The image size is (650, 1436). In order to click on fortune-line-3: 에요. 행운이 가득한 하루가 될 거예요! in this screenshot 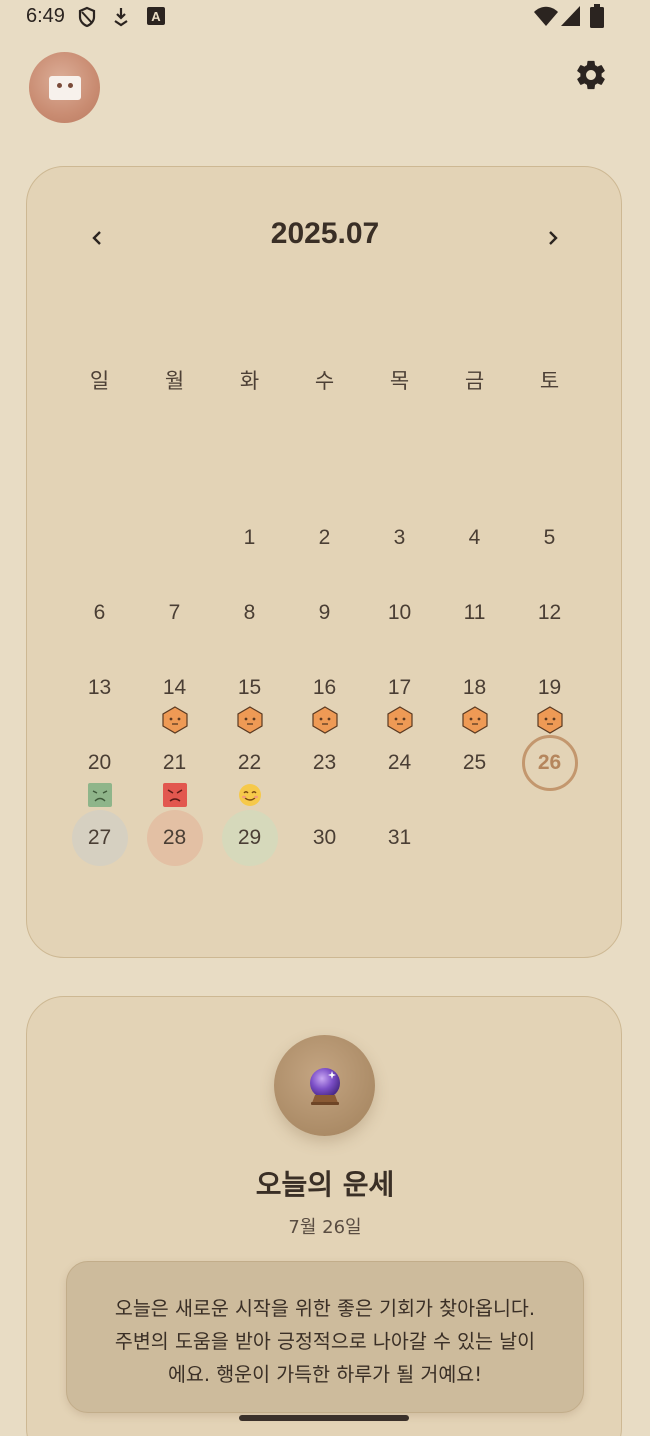, I will do `click(325, 1374)`.